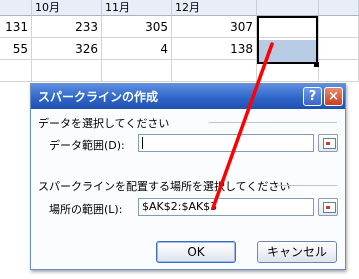 Image resolution: width=359 pixels, height=279 pixels. What do you see at coordinates (273, 122) in the screenshot?
I see `data-section-divider` at bounding box center [273, 122].